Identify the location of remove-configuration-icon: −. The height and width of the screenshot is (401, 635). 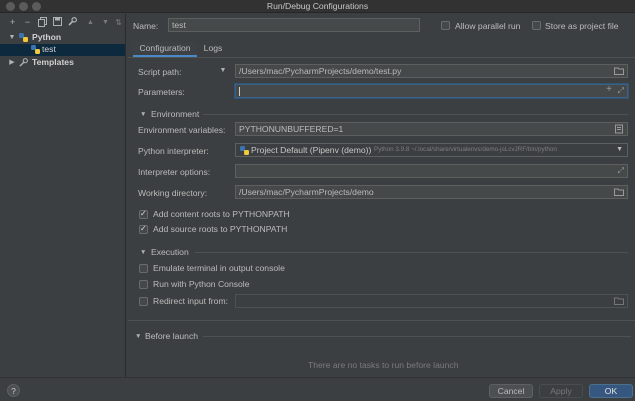
(27, 22).